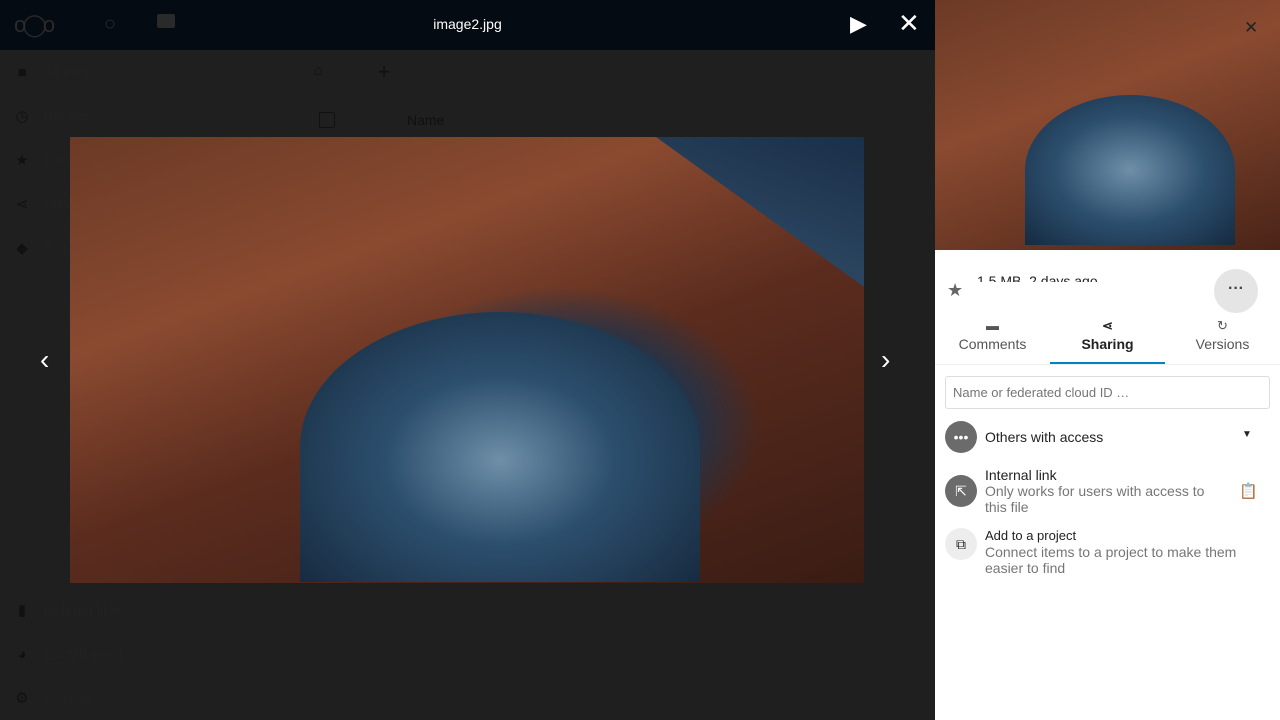  Describe the element at coordinates (885, 360) in the screenshot. I see `next-icon: ›` at that location.